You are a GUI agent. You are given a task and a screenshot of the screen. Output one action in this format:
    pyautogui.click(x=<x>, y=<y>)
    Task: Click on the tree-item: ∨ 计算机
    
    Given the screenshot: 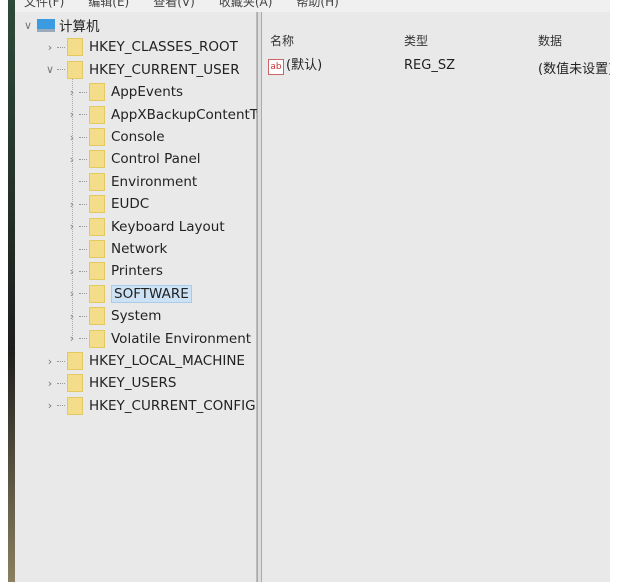 What is the action you would take?
    pyautogui.click(x=60, y=25)
    